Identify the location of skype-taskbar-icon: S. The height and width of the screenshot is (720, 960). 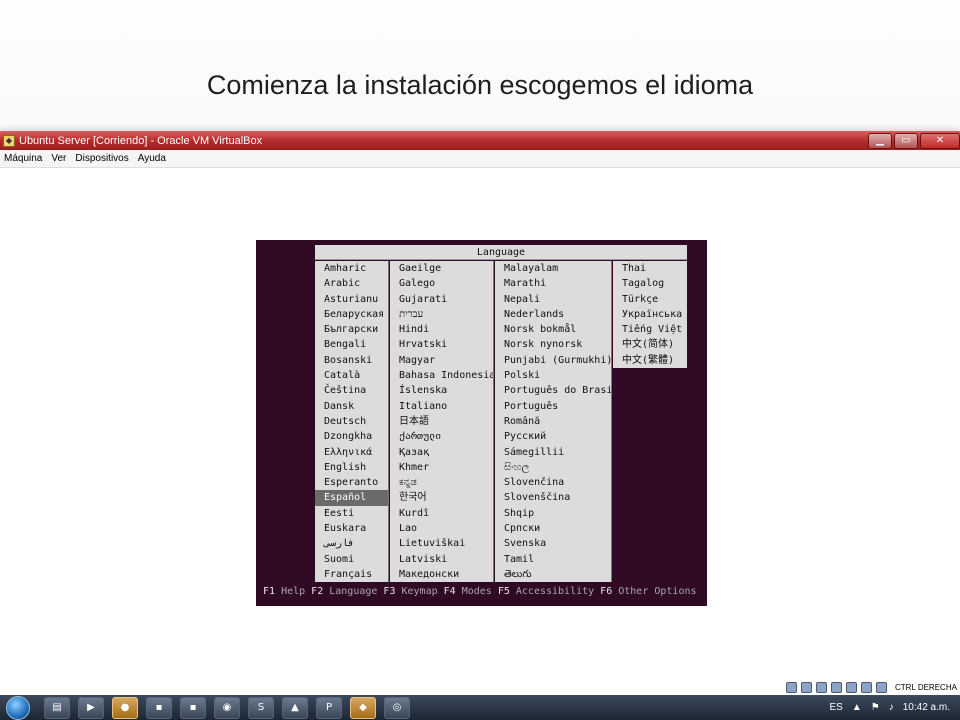
(261, 707).